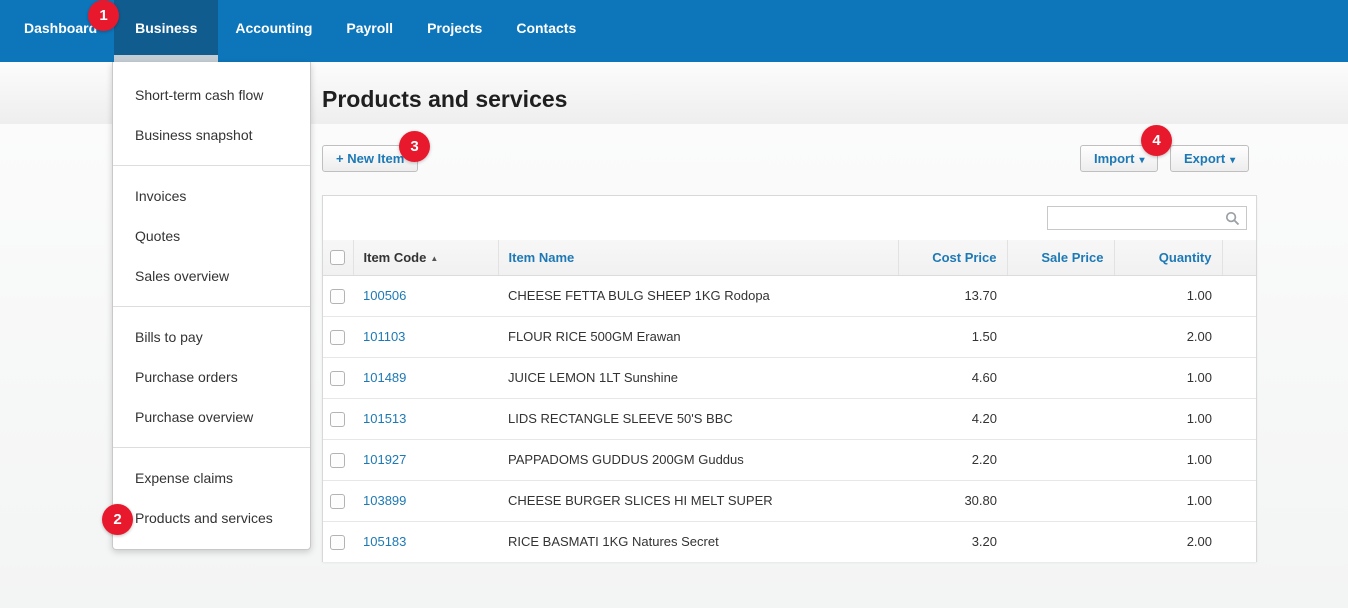  What do you see at coordinates (1168, 258) in the screenshot?
I see `column-header-quantity: Quantity` at bounding box center [1168, 258].